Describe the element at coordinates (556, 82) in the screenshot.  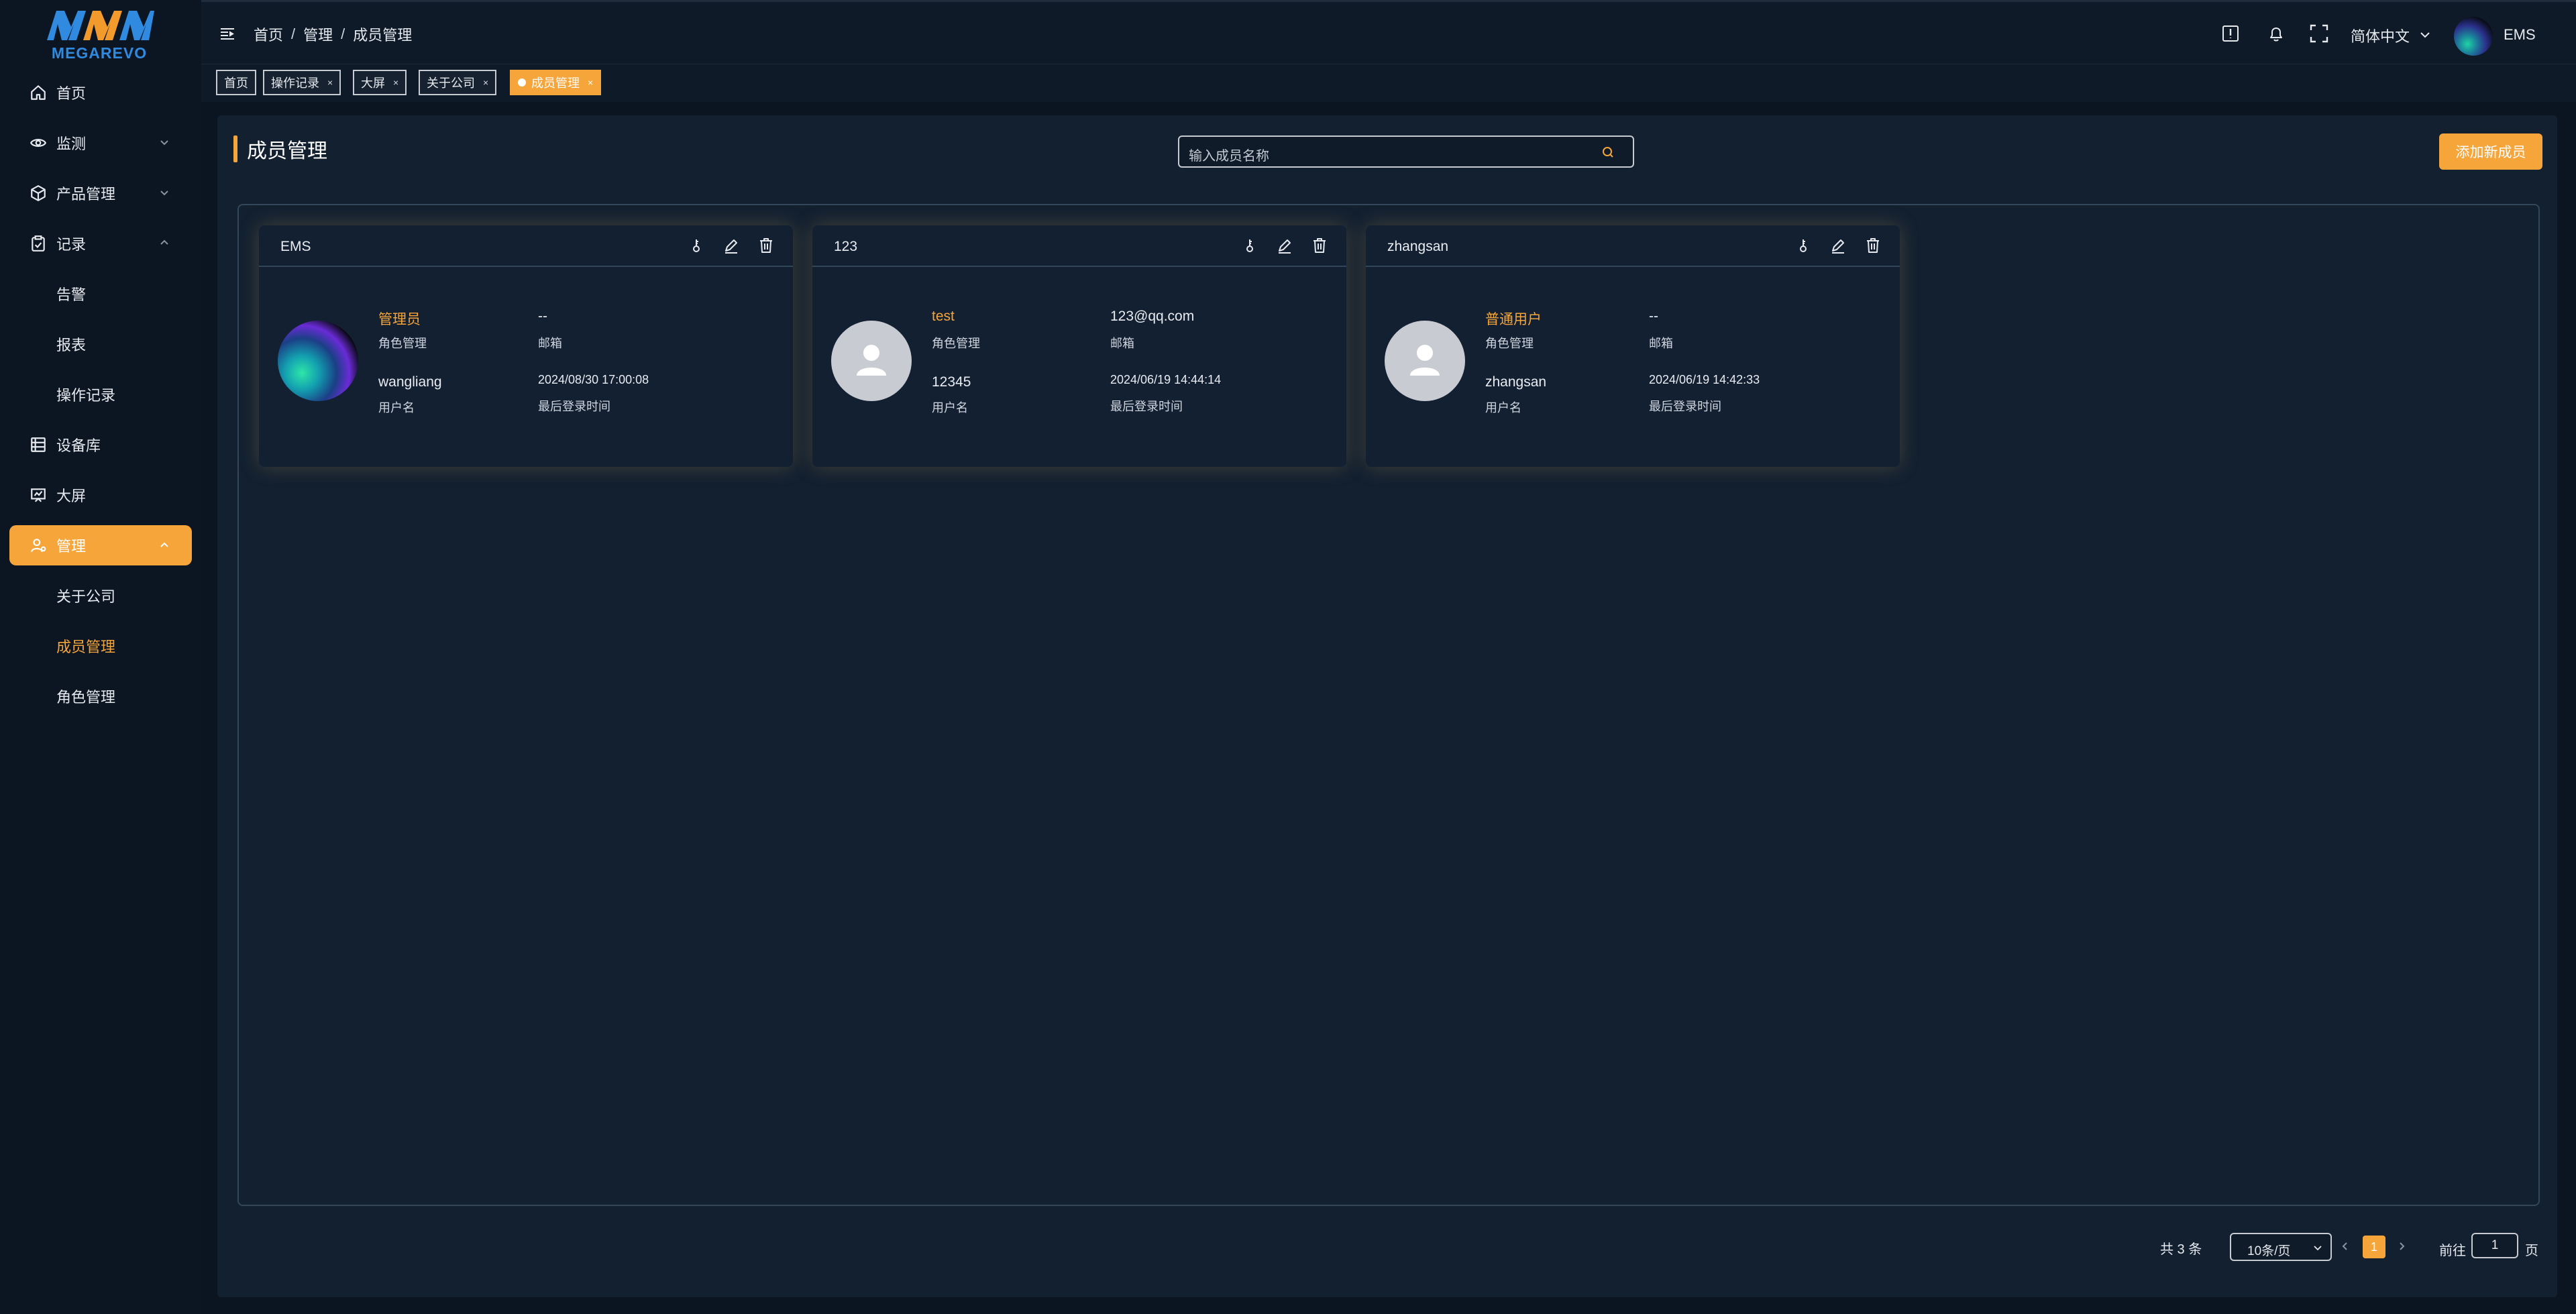
I see `tab-member-management: 成员管理 ×` at that location.